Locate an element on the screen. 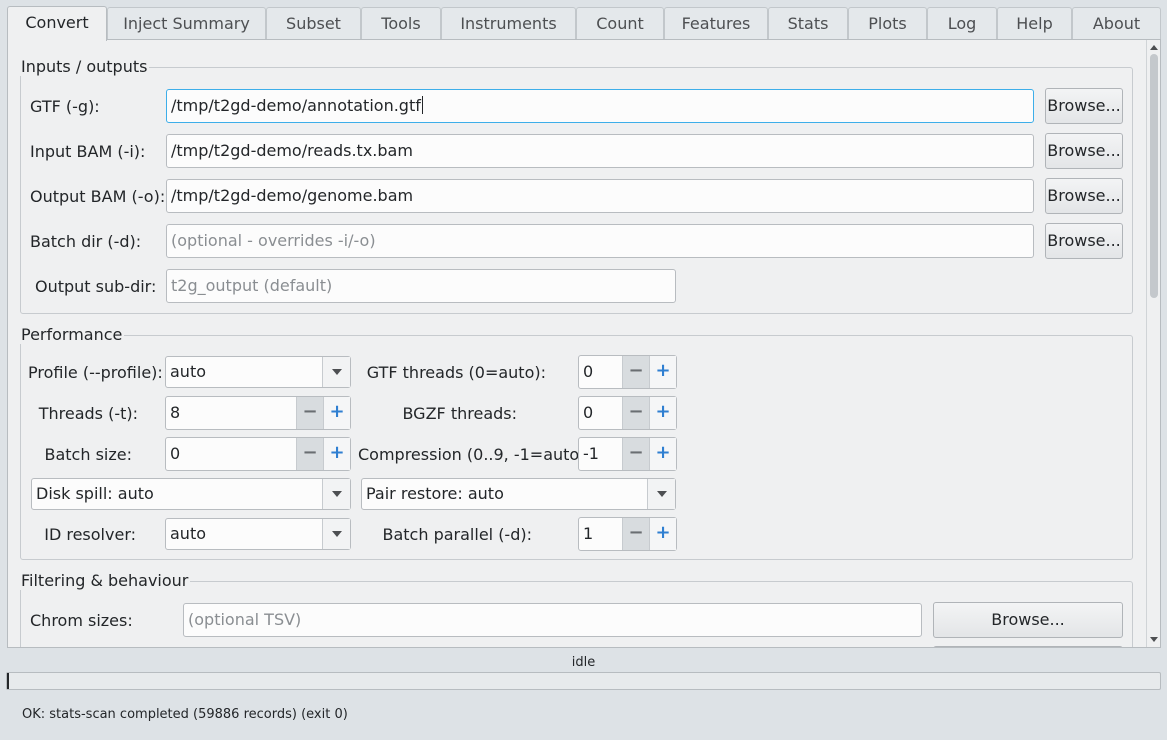 The image size is (1167, 740). compression-value: -1 is located at coordinates (591, 453).